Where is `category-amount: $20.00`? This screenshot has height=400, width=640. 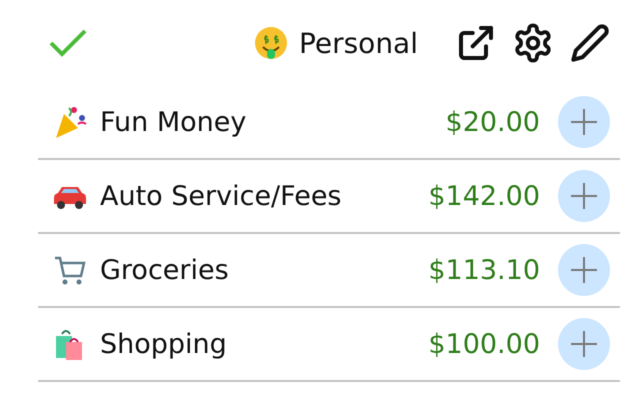 category-amount: $20.00 is located at coordinates (493, 122).